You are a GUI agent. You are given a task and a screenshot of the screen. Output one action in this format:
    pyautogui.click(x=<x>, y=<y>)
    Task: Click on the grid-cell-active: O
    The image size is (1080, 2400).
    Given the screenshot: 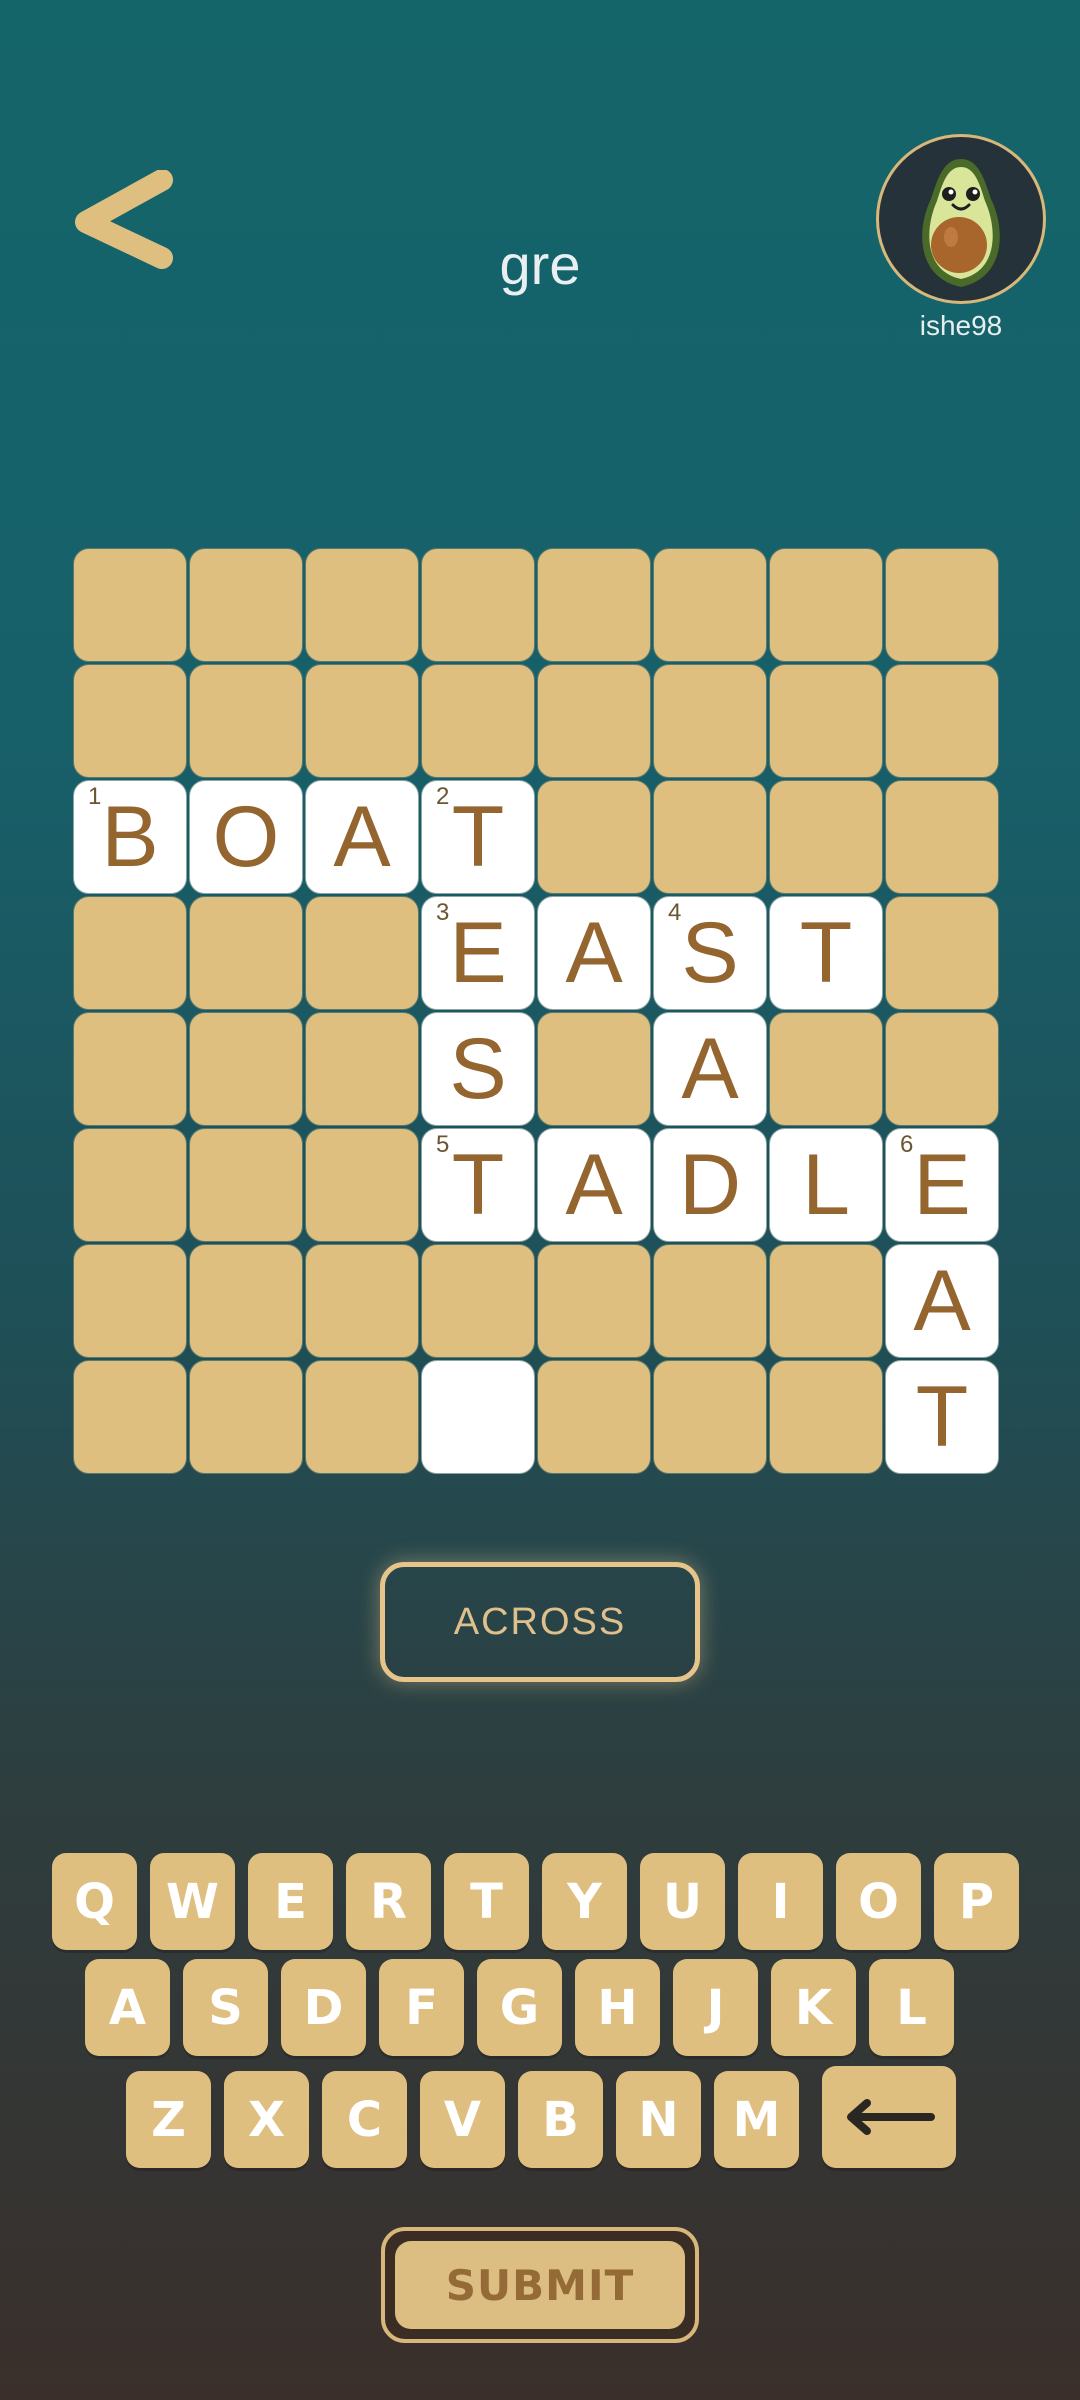 What is the action you would take?
    pyautogui.click(x=246, y=837)
    